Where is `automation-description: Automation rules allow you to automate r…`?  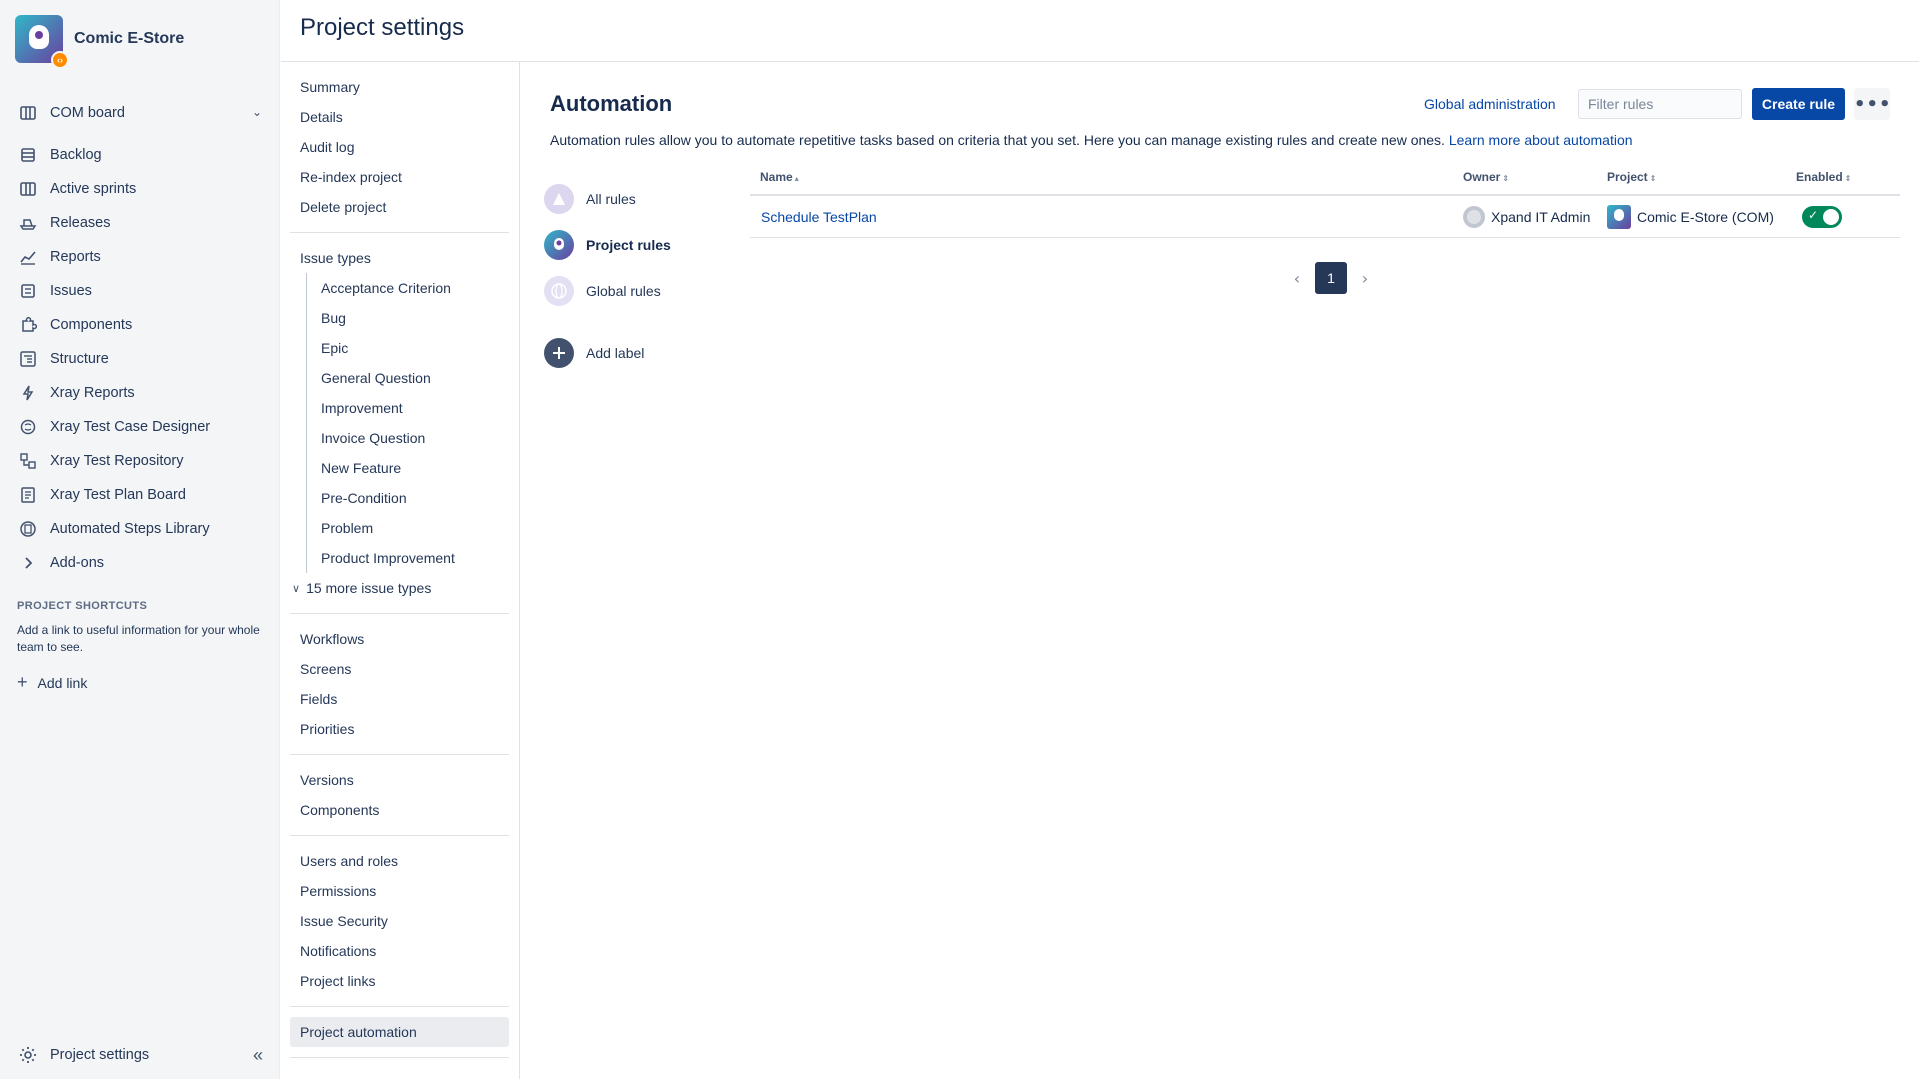
automation-description: Automation rules allow you to automate r… is located at coordinates (1091, 140).